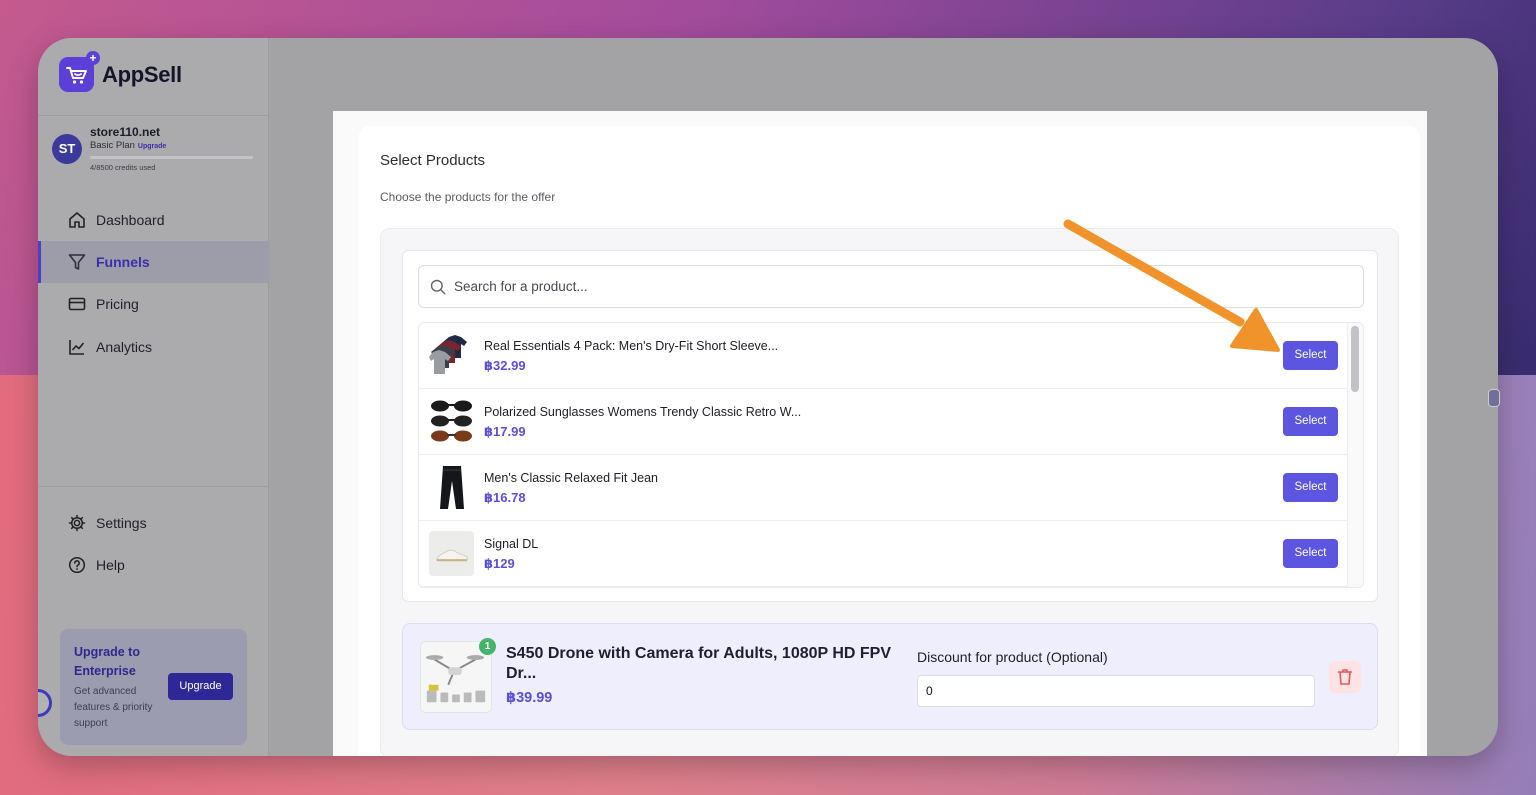 This screenshot has width=1536, height=795. I want to click on sidebar-item-help: Help, so click(153, 565).